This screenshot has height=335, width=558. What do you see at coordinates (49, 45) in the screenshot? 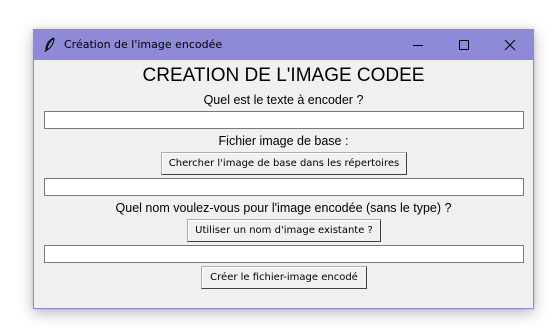
I see `feather-icon` at bounding box center [49, 45].